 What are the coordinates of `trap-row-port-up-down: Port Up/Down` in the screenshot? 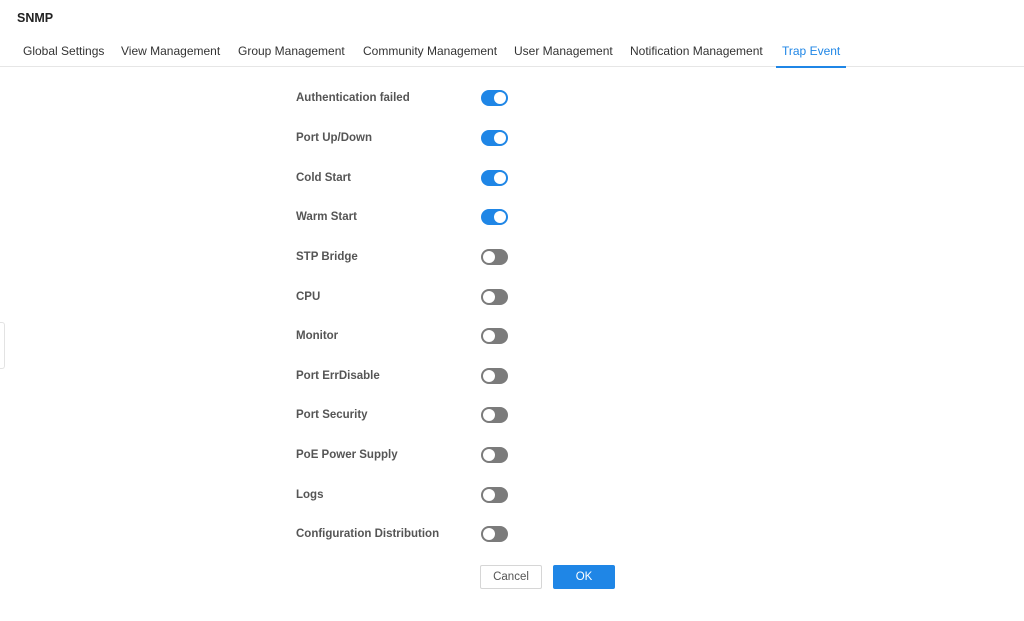 It's located at (416, 140).